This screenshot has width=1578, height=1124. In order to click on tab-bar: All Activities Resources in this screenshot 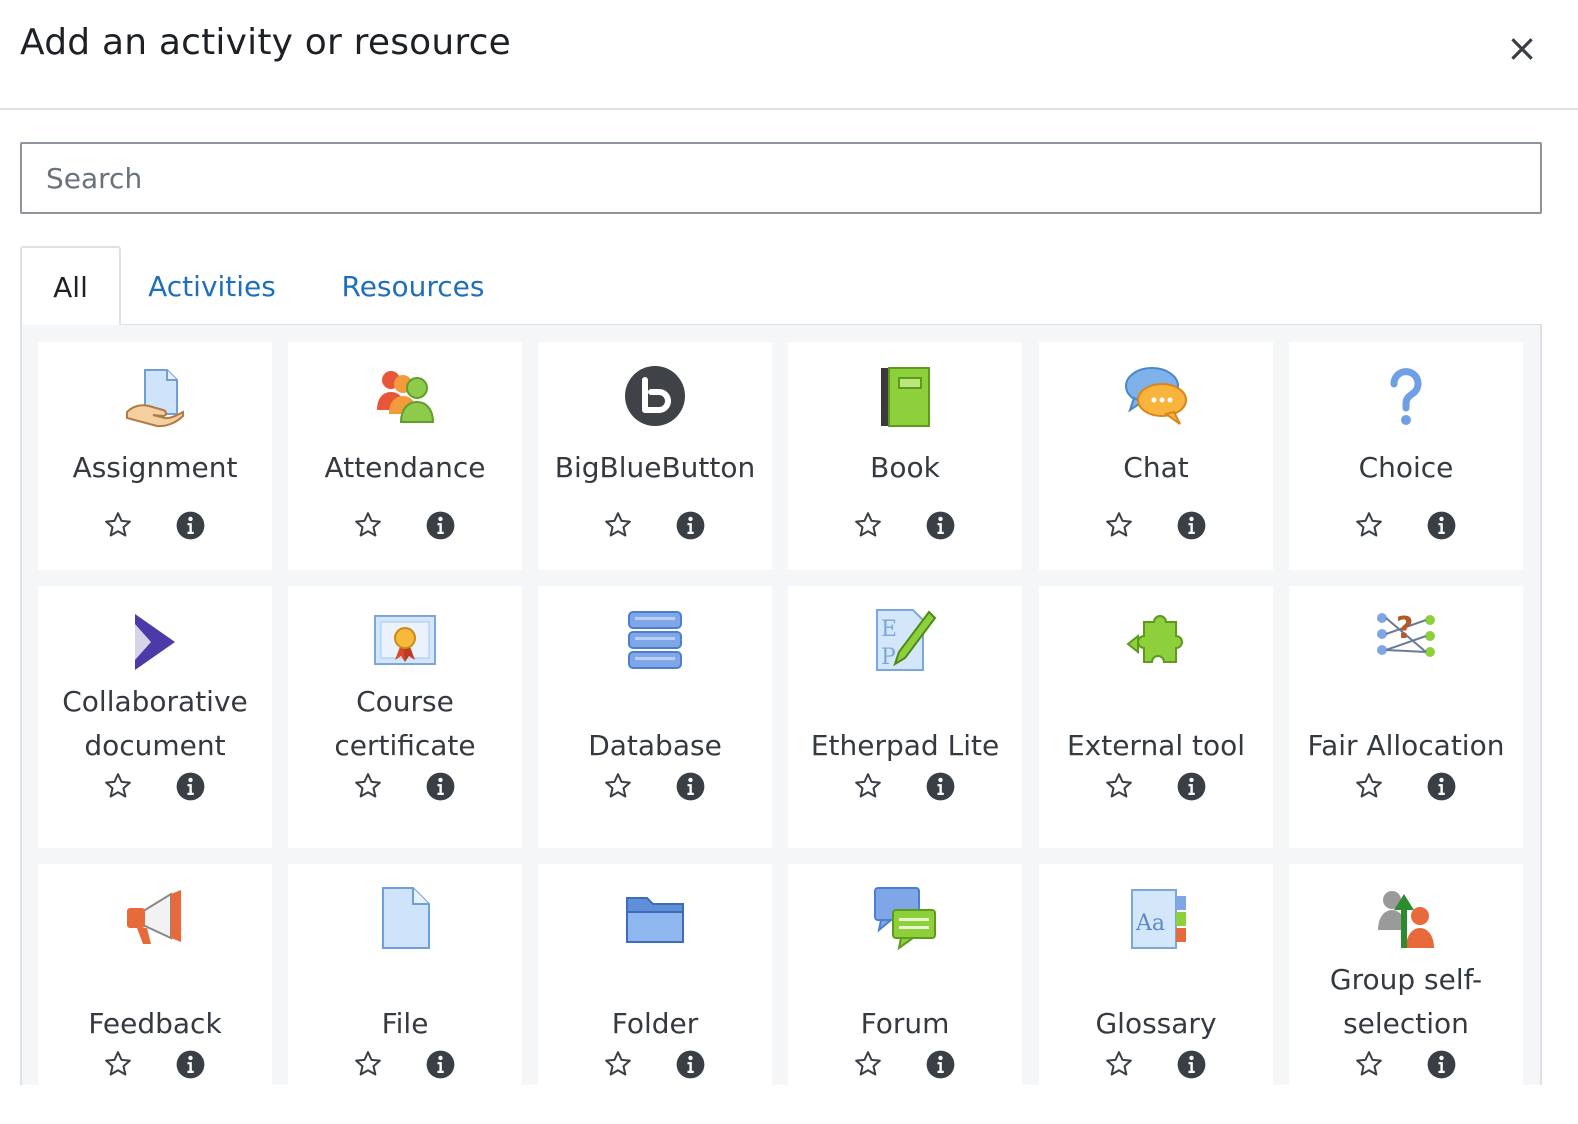, I will do `click(781, 287)`.